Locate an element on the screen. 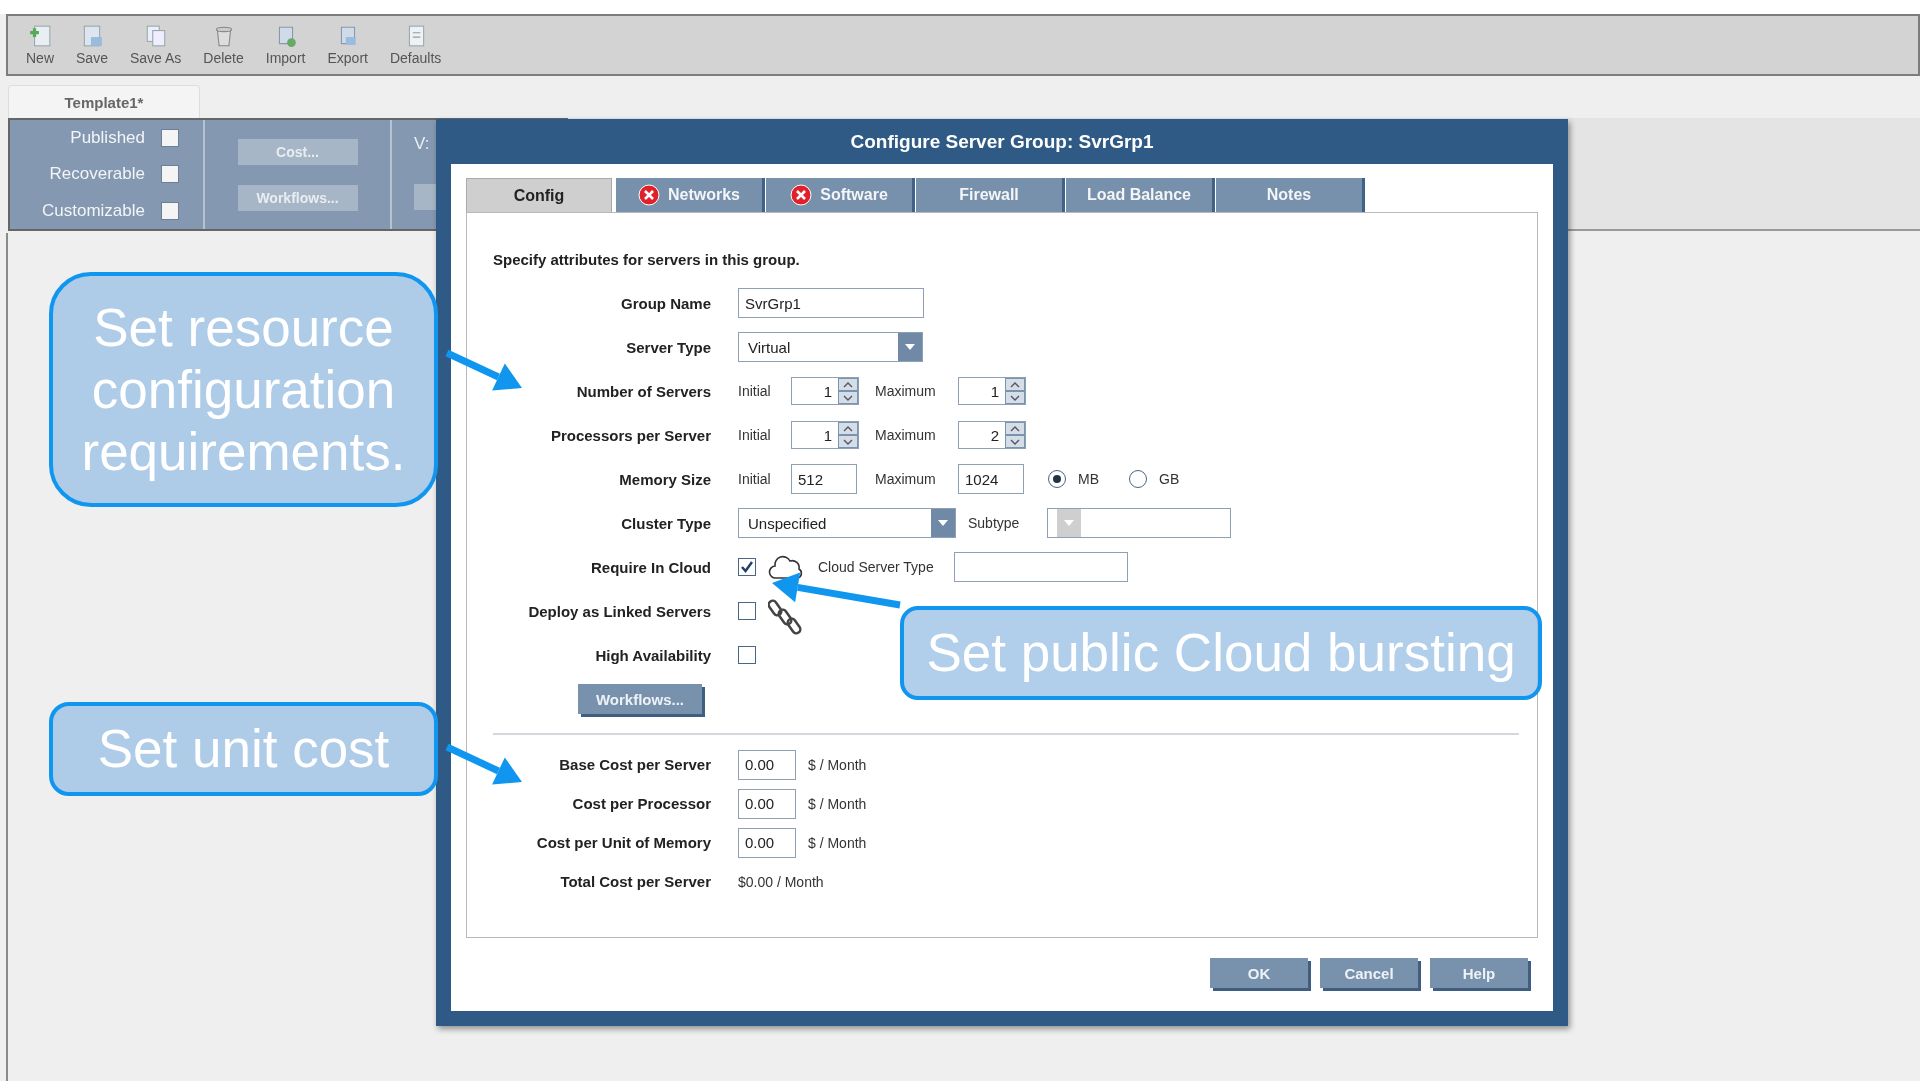 This screenshot has height=1081, width=1920. dropdown: Unspecified is located at coordinates (847, 523).